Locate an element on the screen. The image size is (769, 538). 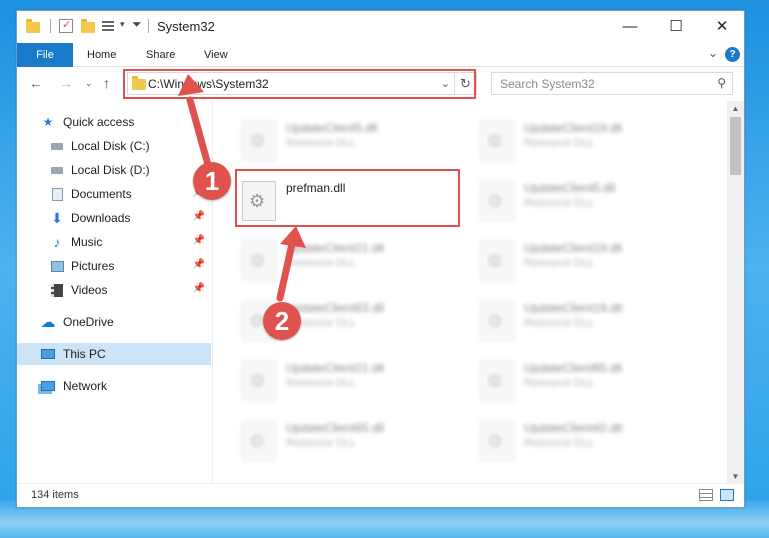
sidebar-item-label: This PC is located at coordinates (84, 354).